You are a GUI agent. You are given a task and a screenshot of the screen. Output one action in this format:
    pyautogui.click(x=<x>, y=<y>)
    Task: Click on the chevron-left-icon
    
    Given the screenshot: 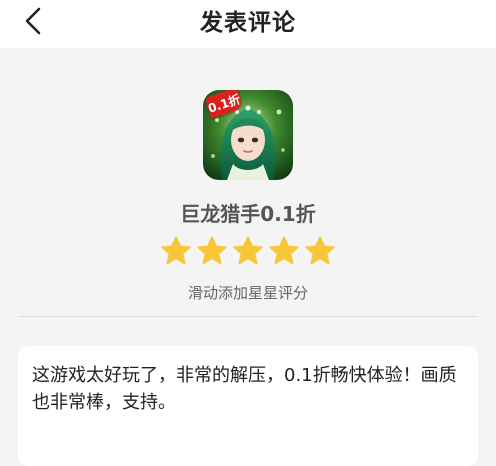 What is the action you would take?
    pyautogui.click(x=33, y=21)
    